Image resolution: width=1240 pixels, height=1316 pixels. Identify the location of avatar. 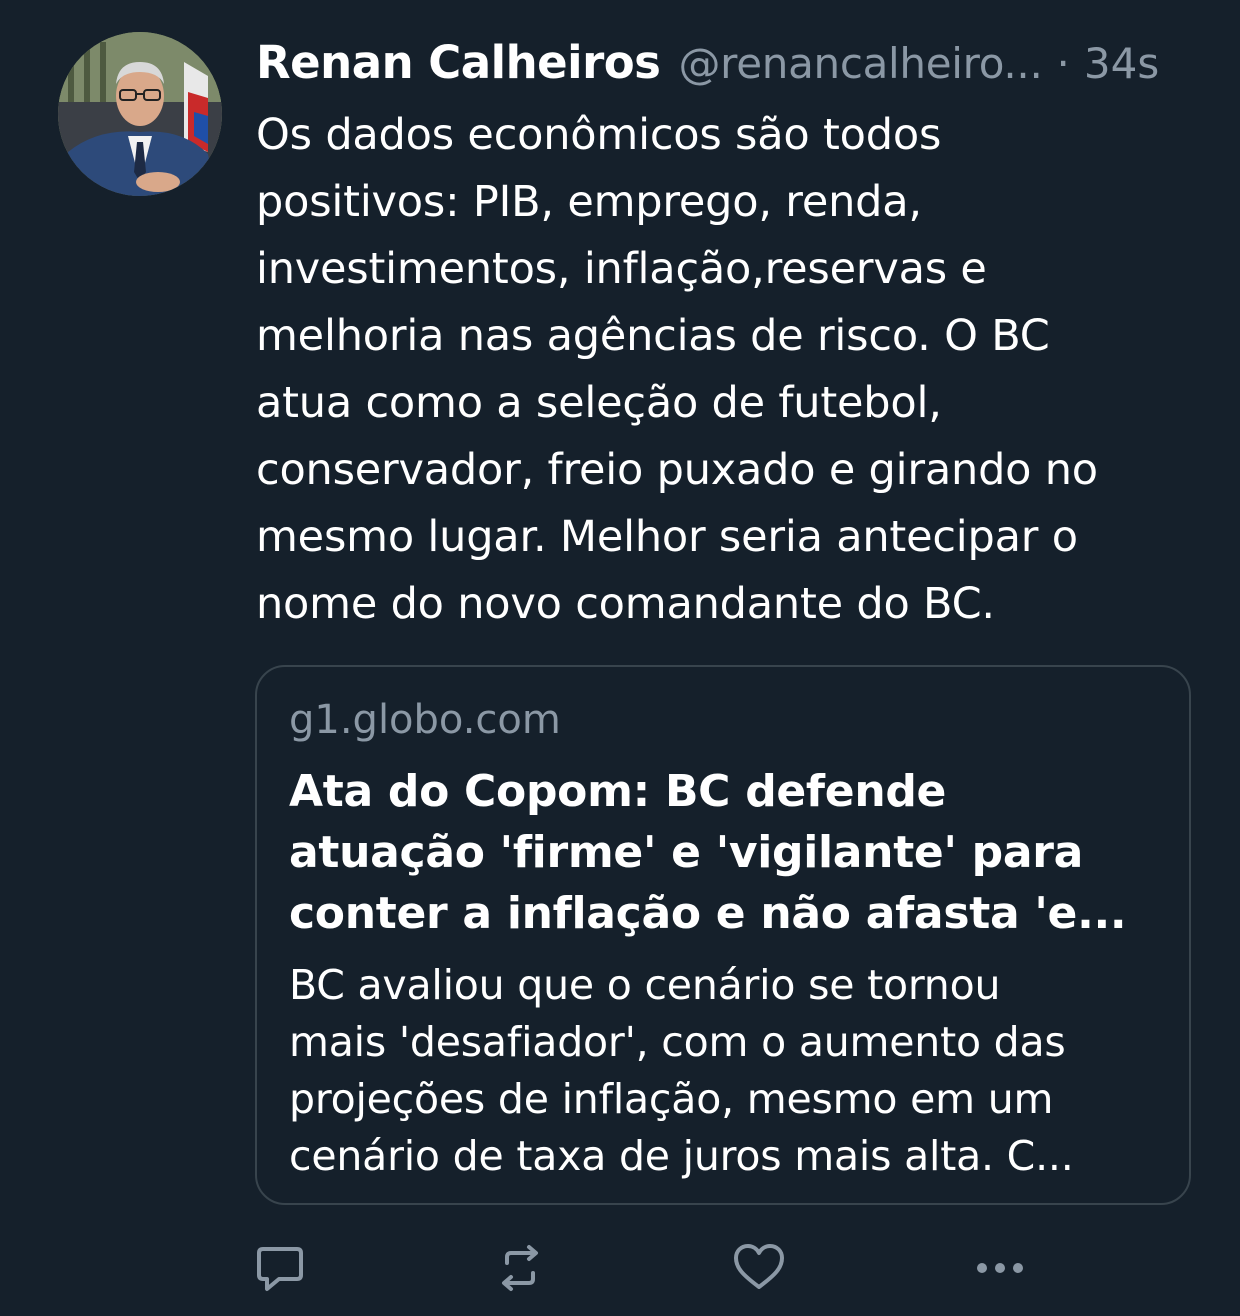
(140, 114).